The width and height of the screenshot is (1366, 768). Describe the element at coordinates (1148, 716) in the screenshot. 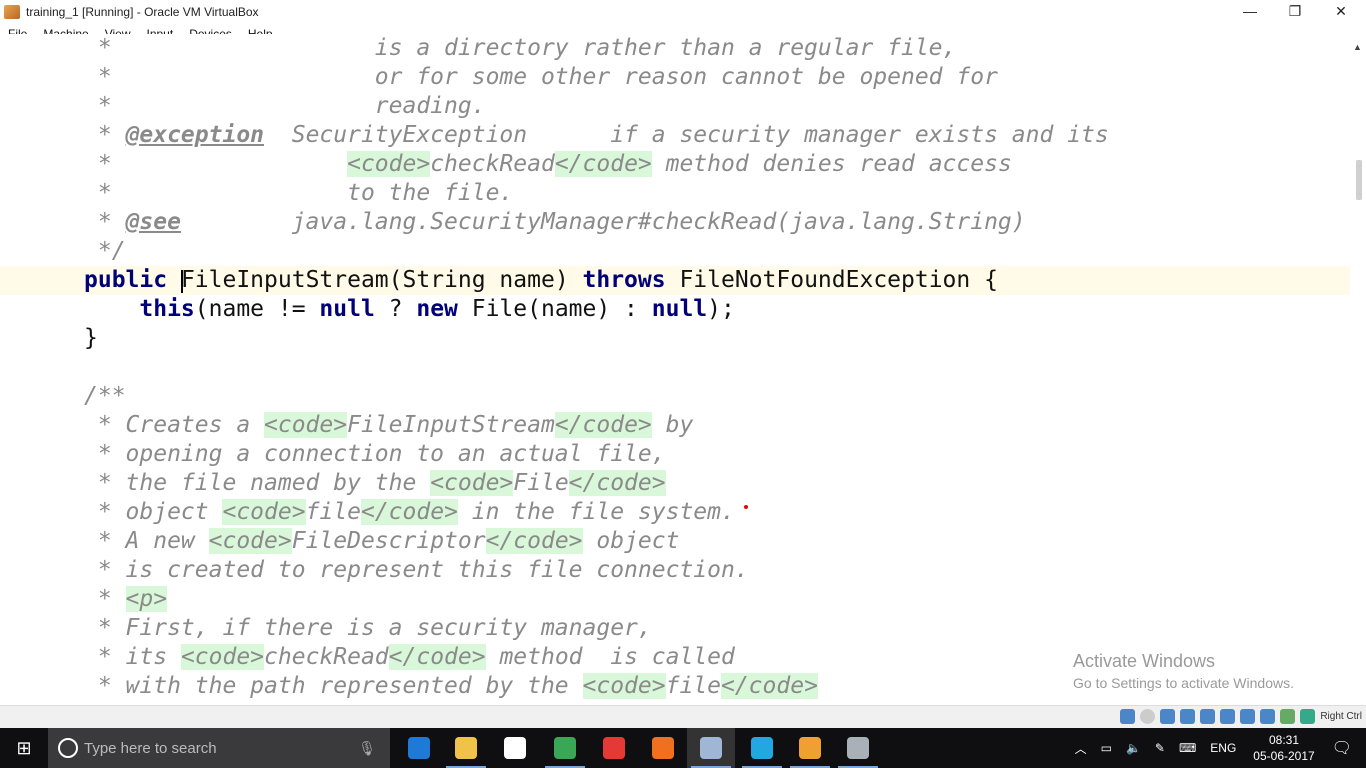

I see `optical-drive-icon` at that location.